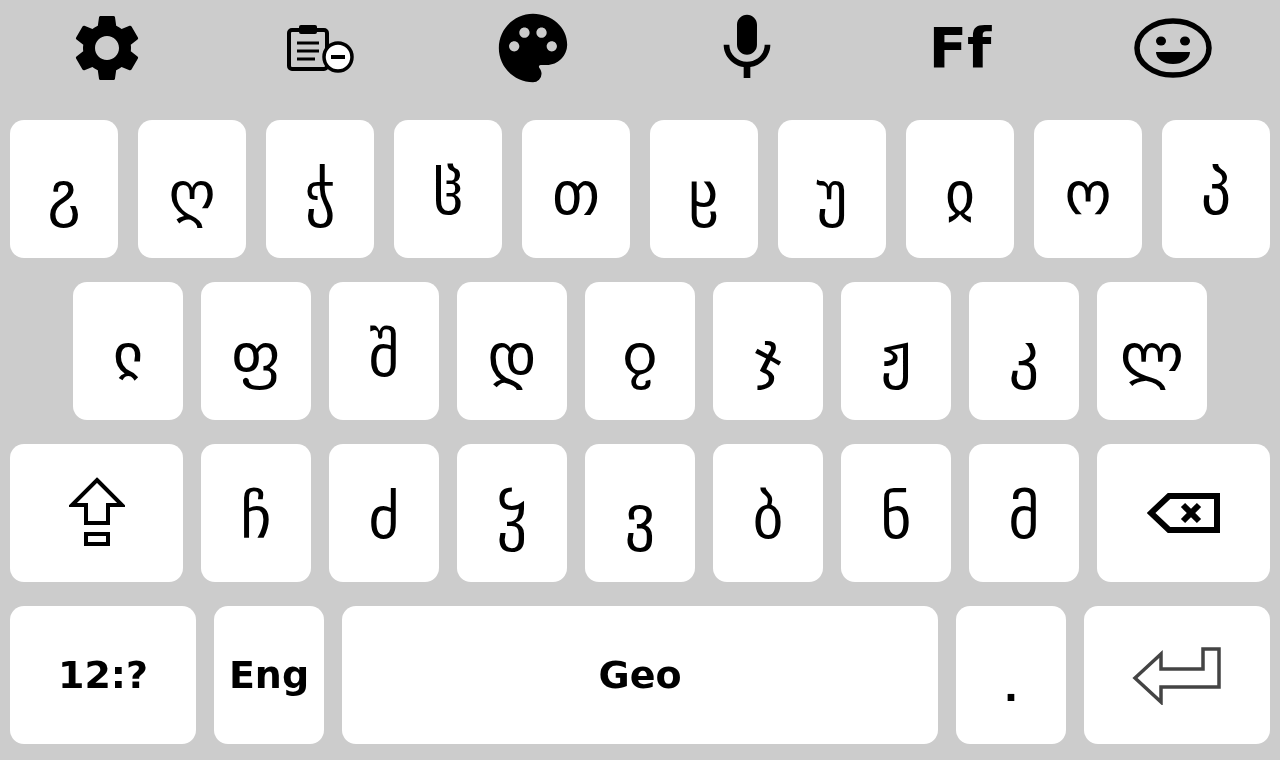  Describe the element at coordinates (896, 351) in the screenshot. I see `letter-key: ჟ` at that location.